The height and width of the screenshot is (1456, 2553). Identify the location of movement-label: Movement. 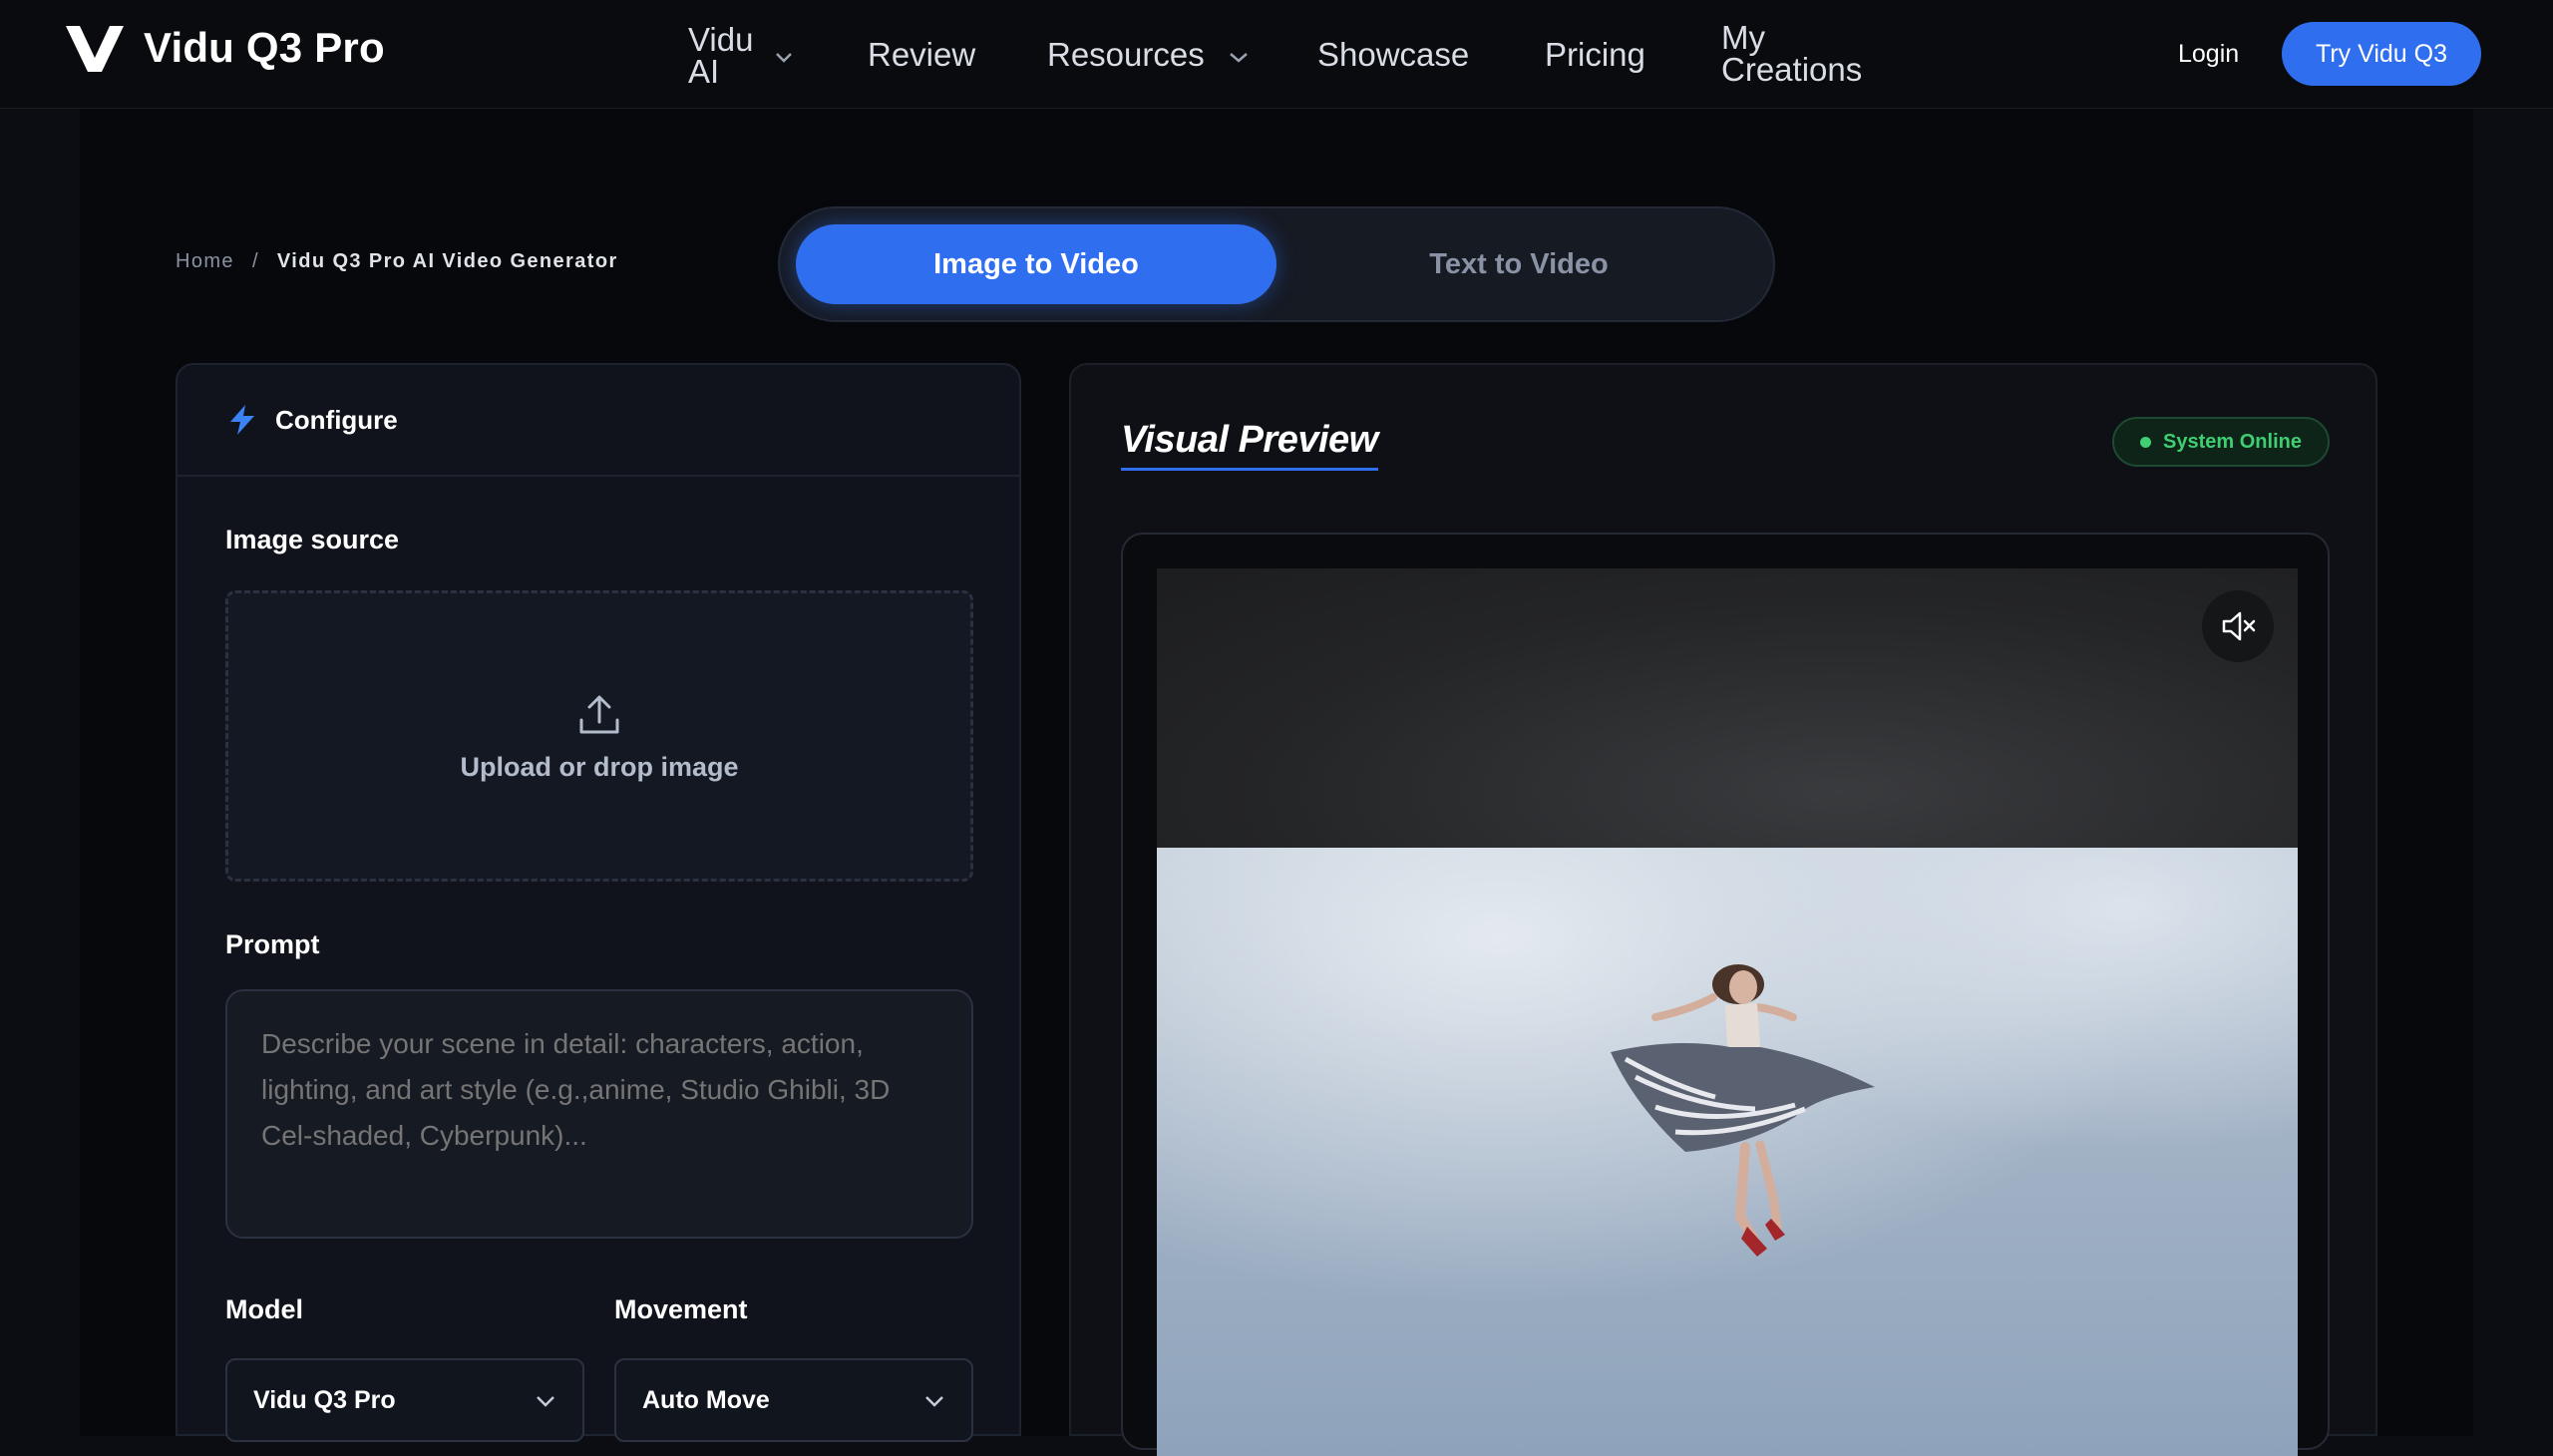
(681, 1309).